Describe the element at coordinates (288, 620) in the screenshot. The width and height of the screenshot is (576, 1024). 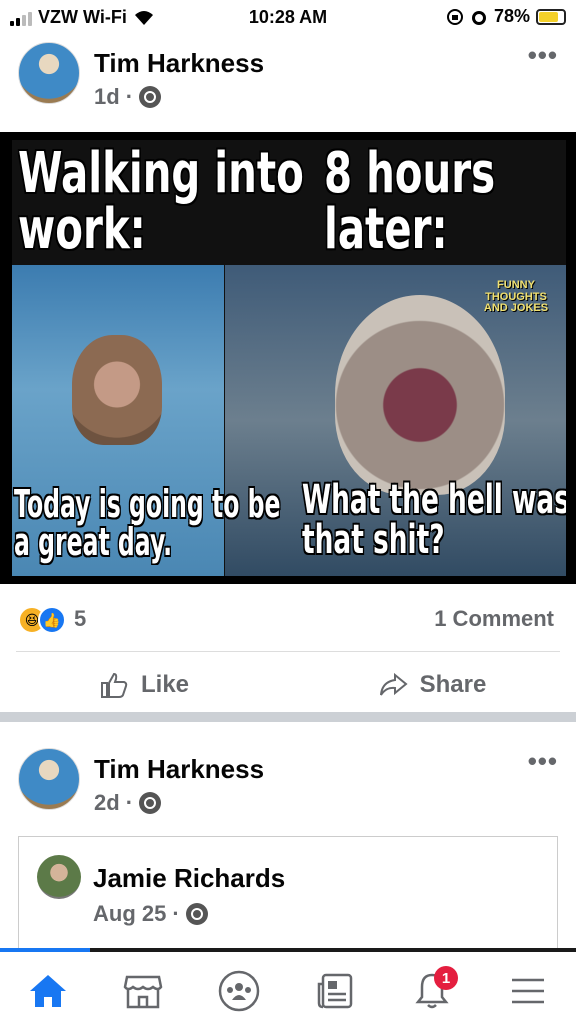
I see `reactions-bar: 😆 👍 5 1 Comment` at that location.